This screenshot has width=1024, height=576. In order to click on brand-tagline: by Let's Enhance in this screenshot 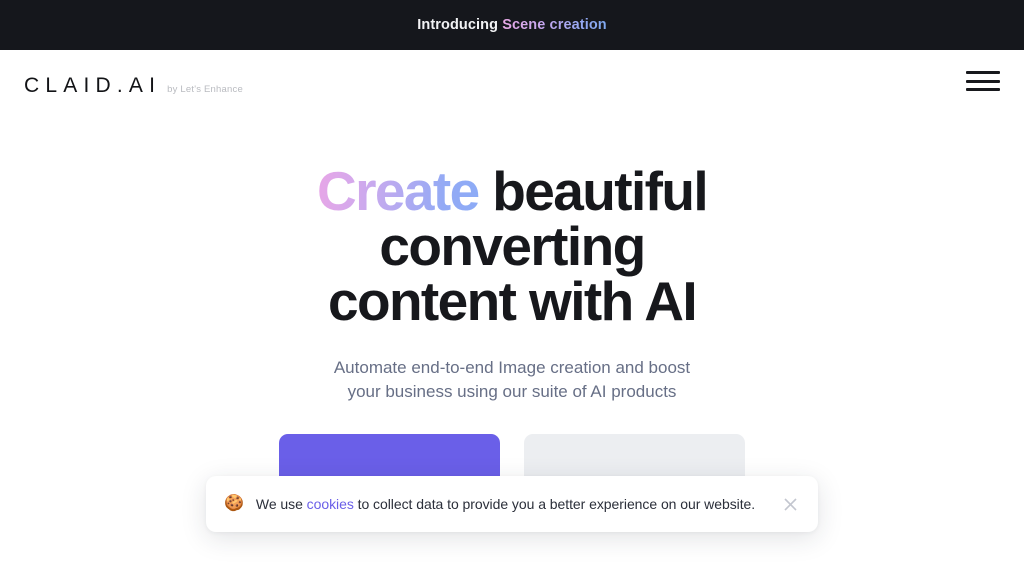, I will do `click(205, 89)`.